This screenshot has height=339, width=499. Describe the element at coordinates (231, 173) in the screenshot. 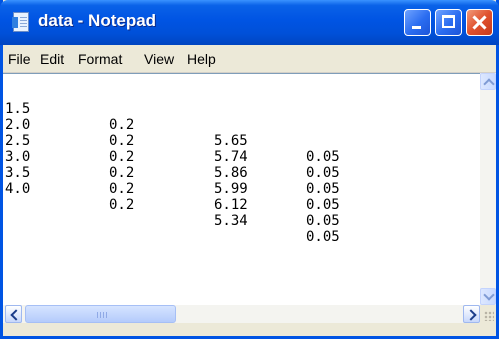

I see `cell: 5.86` at that location.